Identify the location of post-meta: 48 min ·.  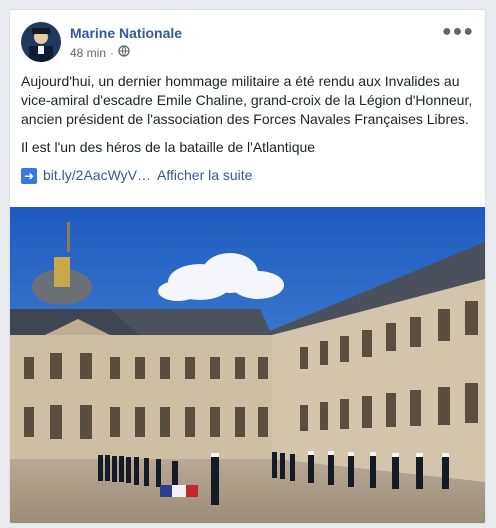
(100, 52).